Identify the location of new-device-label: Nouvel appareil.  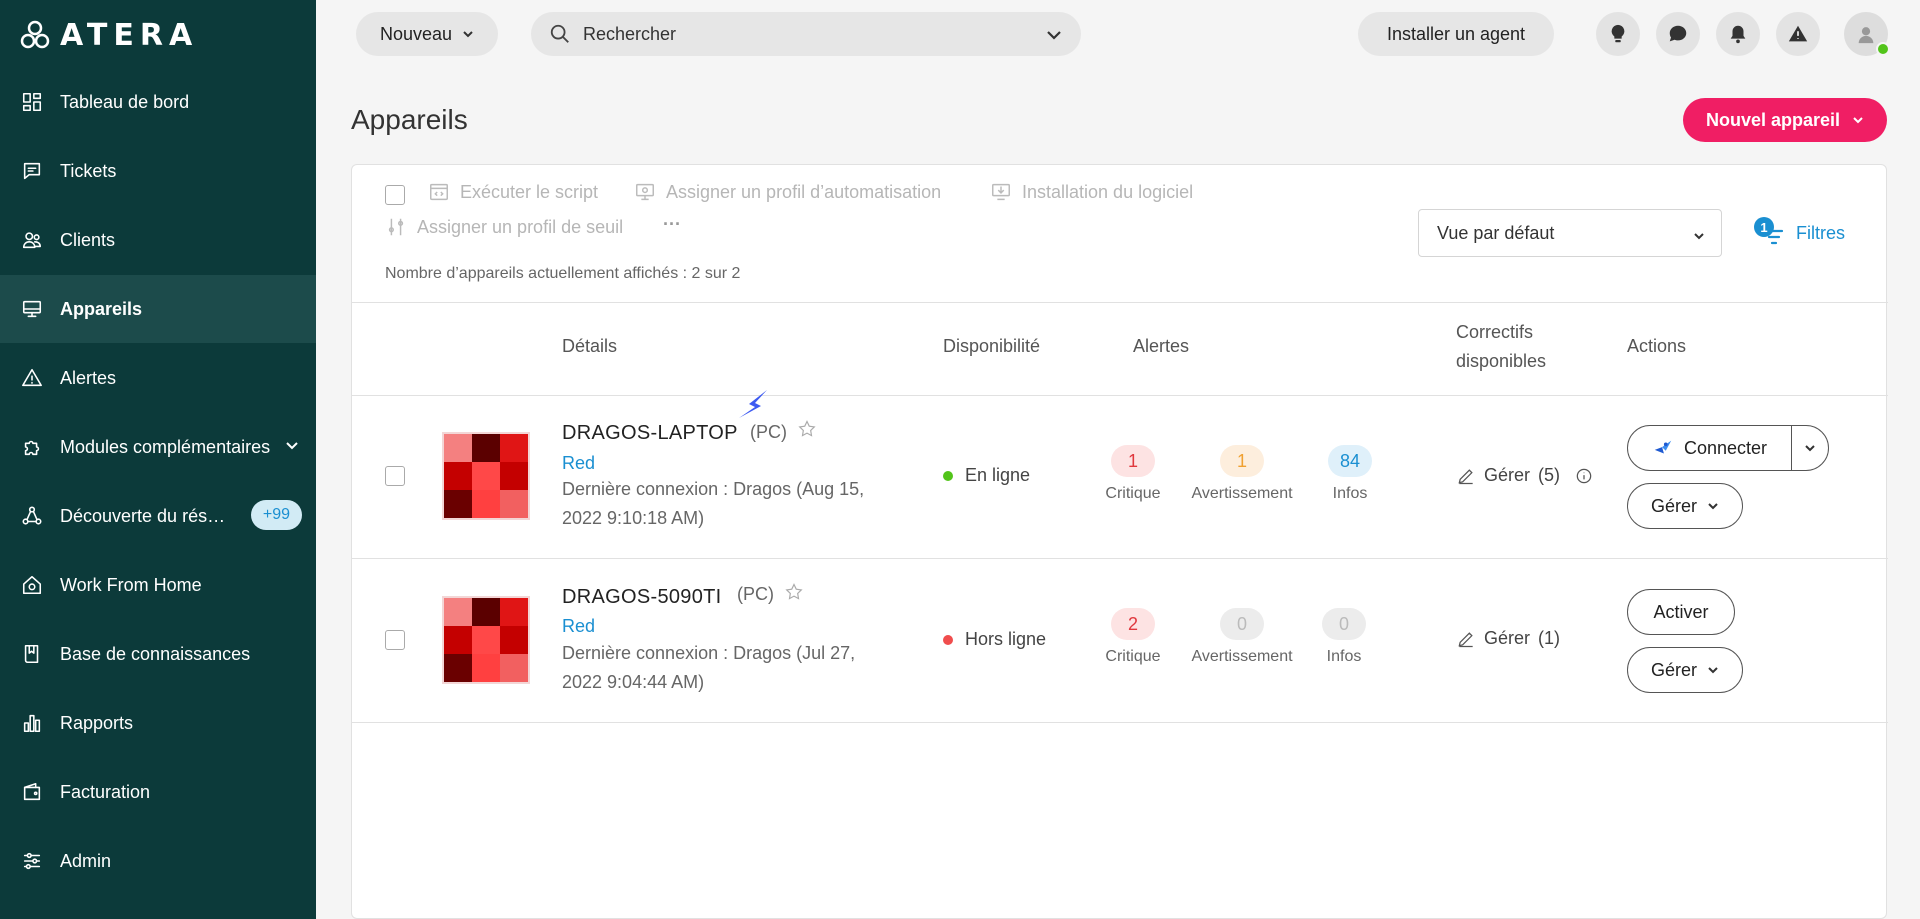
(1773, 119).